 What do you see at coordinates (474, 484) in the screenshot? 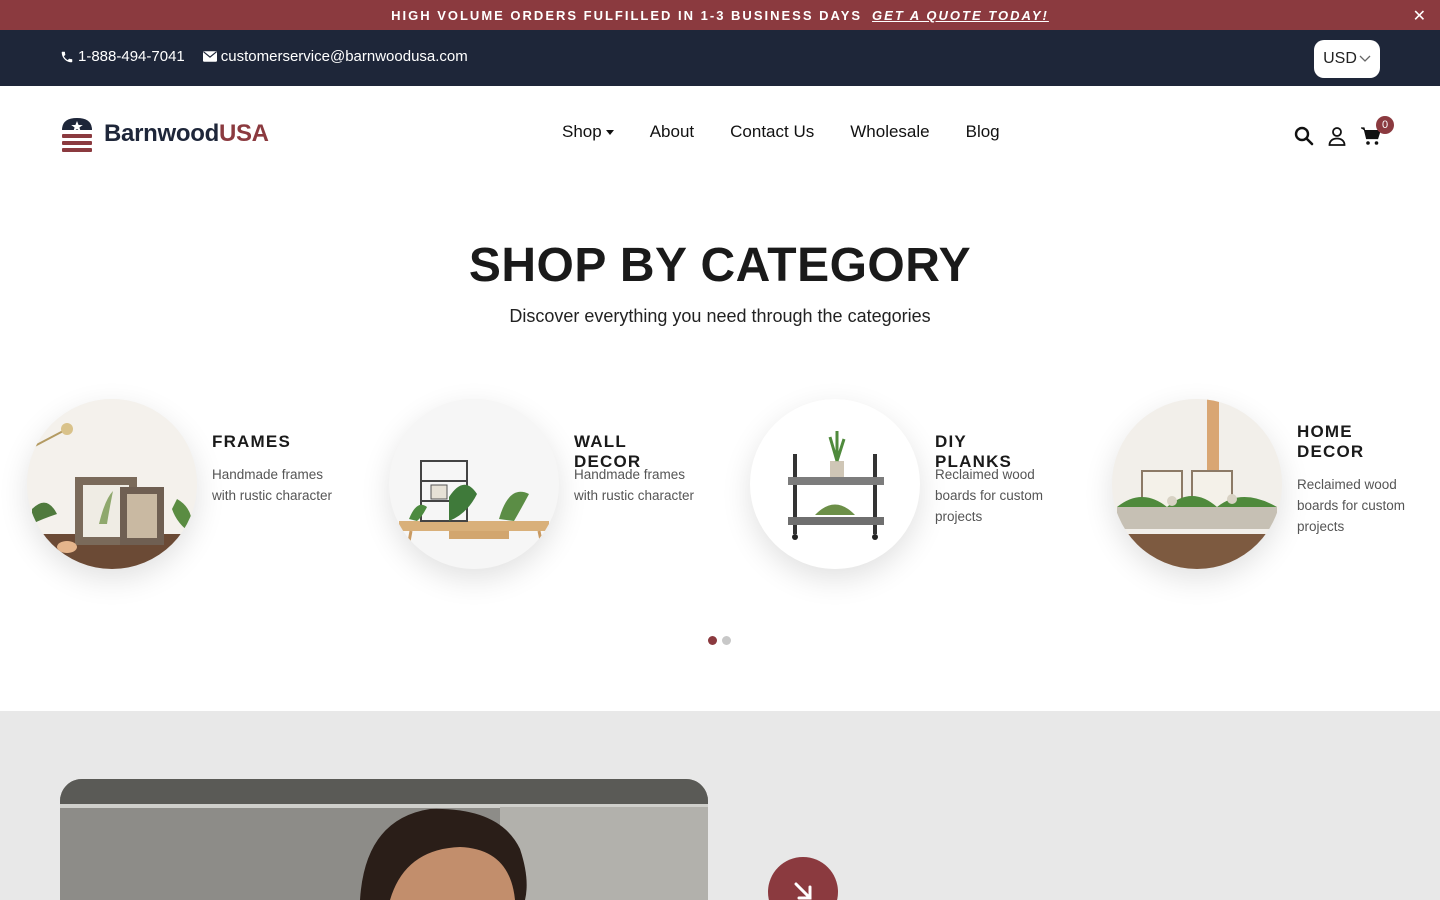
I see `category-wall-decor-image` at bounding box center [474, 484].